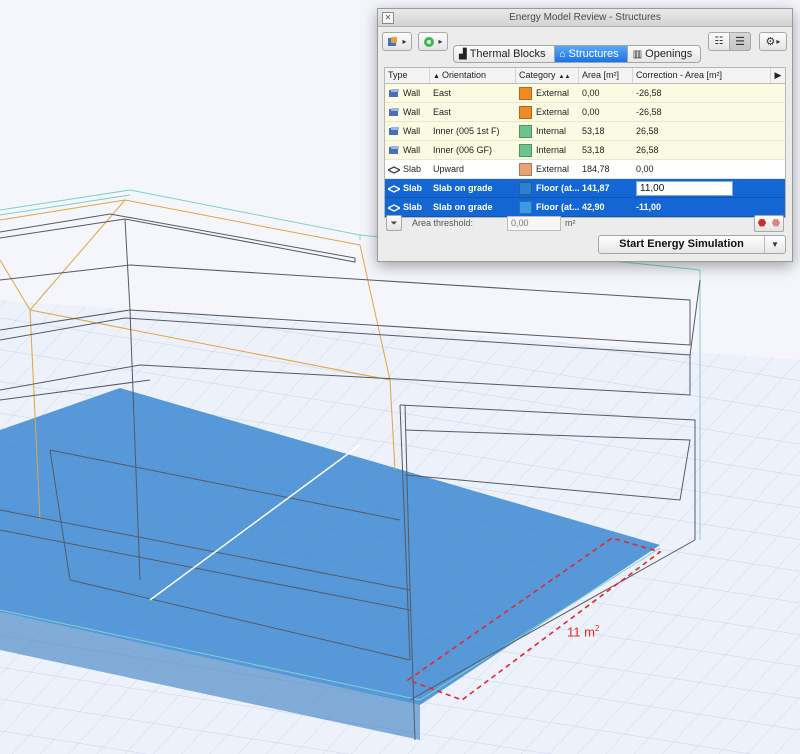  I want to click on table-row: Slab Upward External 184,78 0,00, so click(585, 169).